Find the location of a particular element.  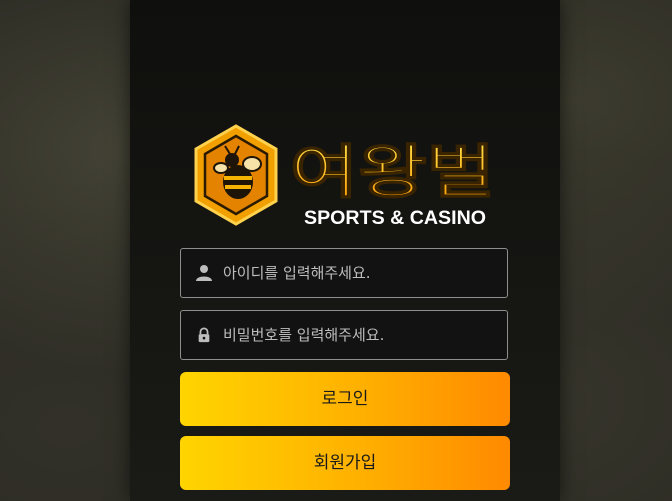

login-button: 로그인 is located at coordinates (345, 399).